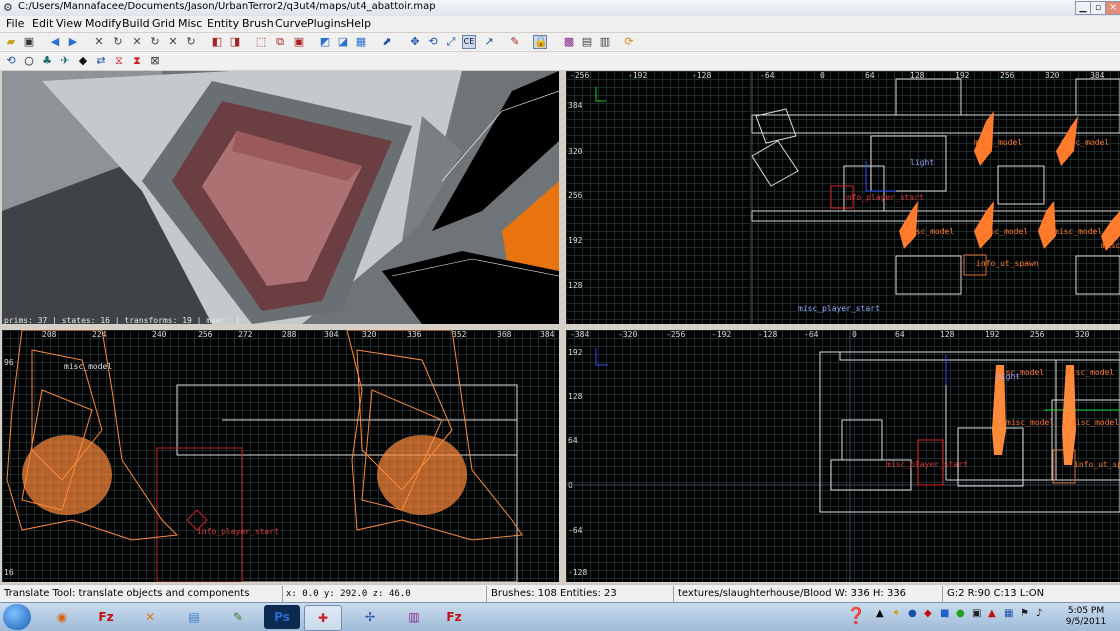  What do you see at coordinates (976, 613) in the screenshot?
I see `tray-icon: ▣` at bounding box center [976, 613].